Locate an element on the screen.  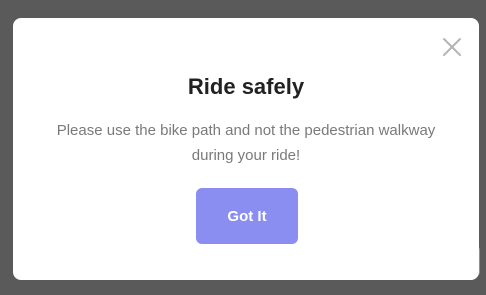
got-it-button: Got It is located at coordinates (247, 216).